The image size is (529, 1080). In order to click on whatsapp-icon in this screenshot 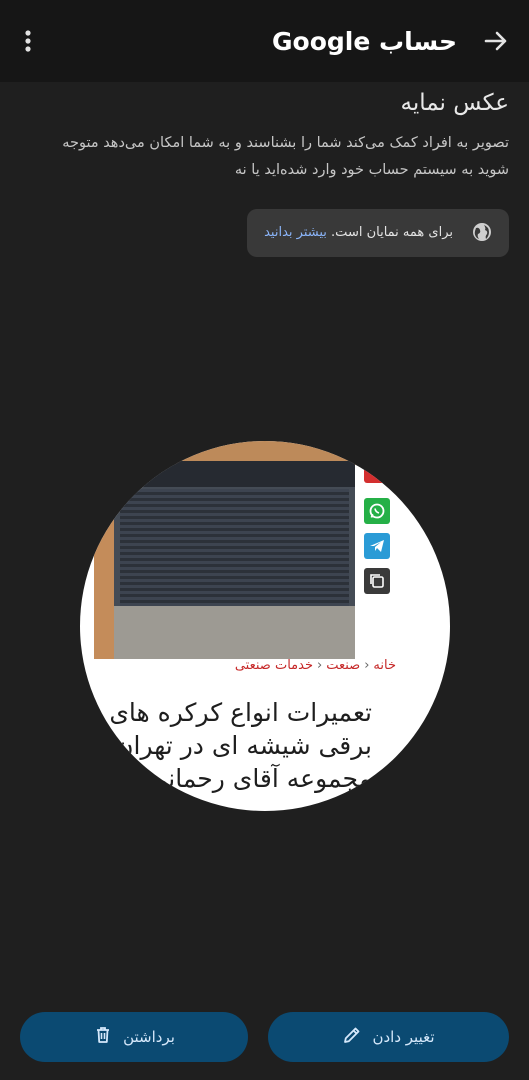, I will do `click(377, 511)`.